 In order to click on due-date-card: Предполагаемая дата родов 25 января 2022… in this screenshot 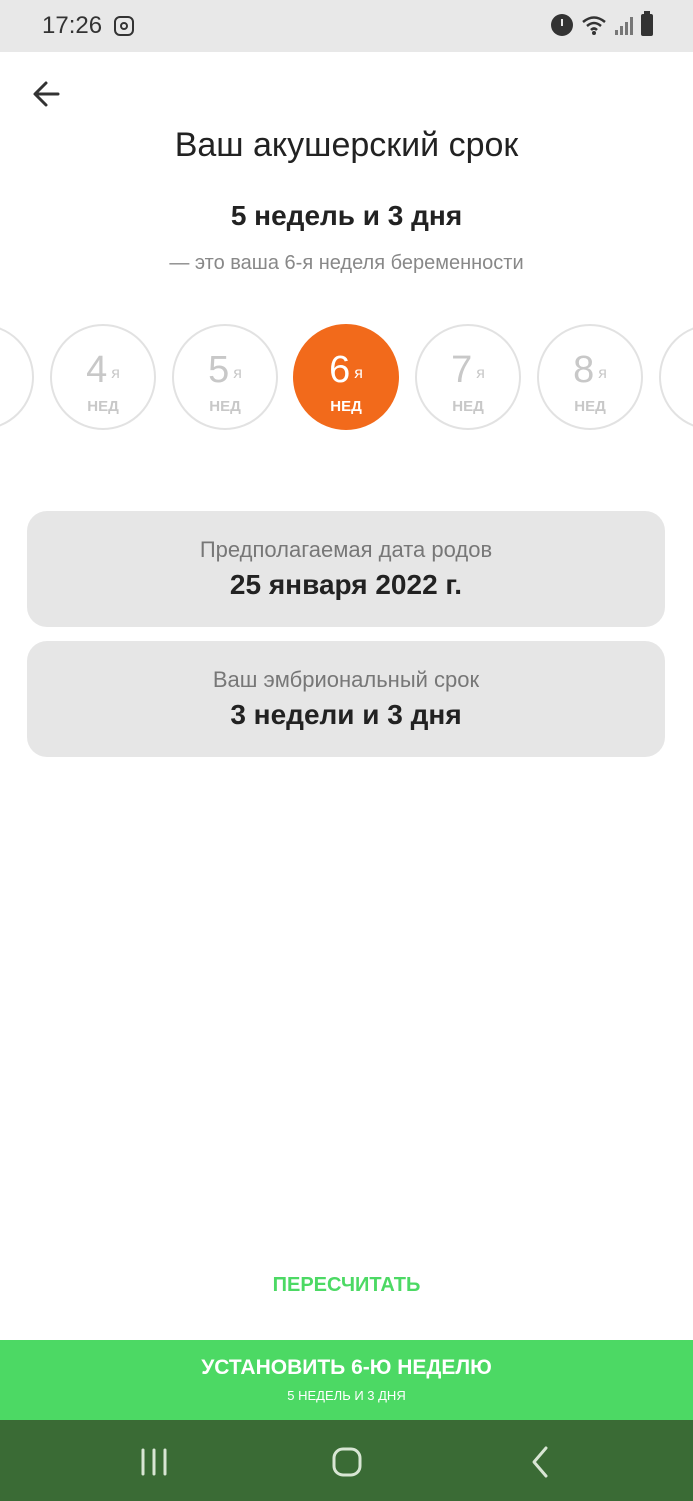, I will do `click(346, 569)`.